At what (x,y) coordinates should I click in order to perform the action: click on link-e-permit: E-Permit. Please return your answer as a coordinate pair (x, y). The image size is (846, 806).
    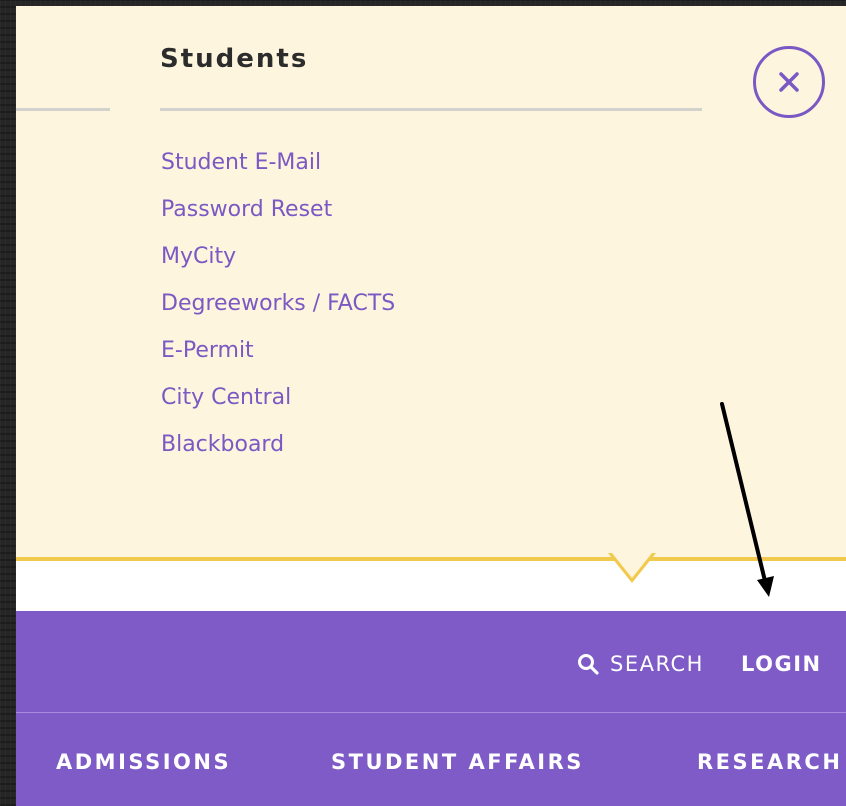
    Looking at the image, I should click on (207, 350).